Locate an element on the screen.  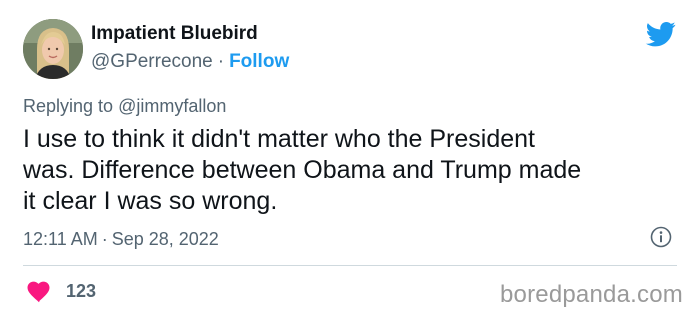
reply-mention-link: @jimmyfallon is located at coordinates (172, 106).